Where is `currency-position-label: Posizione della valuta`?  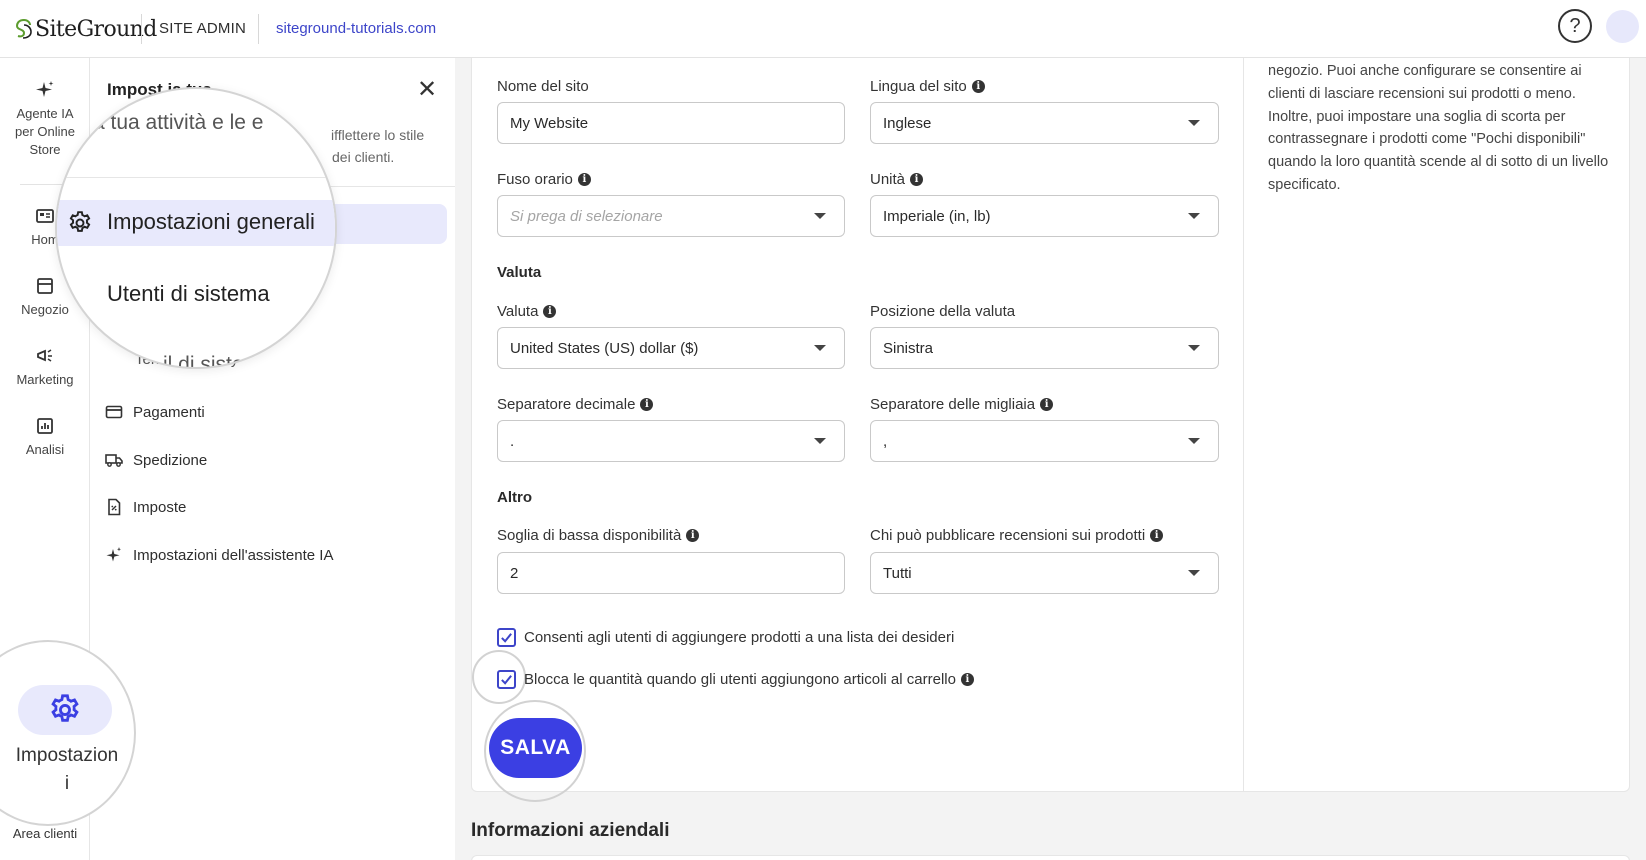
currency-position-label: Posizione della valuta is located at coordinates (943, 311).